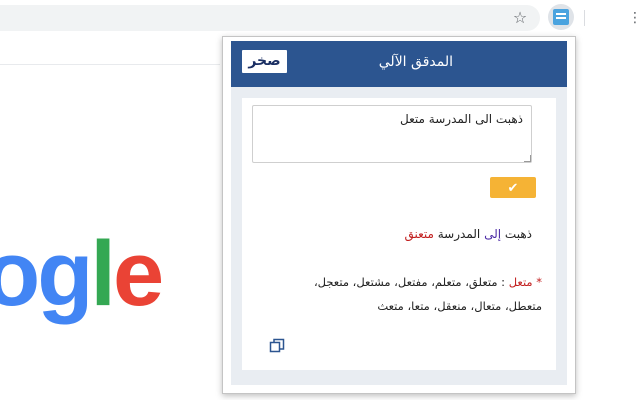  What do you see at coordinates (20, 274) in the screenshot?
I see `logo-letter-o: o` at bounding box center [20, 274].